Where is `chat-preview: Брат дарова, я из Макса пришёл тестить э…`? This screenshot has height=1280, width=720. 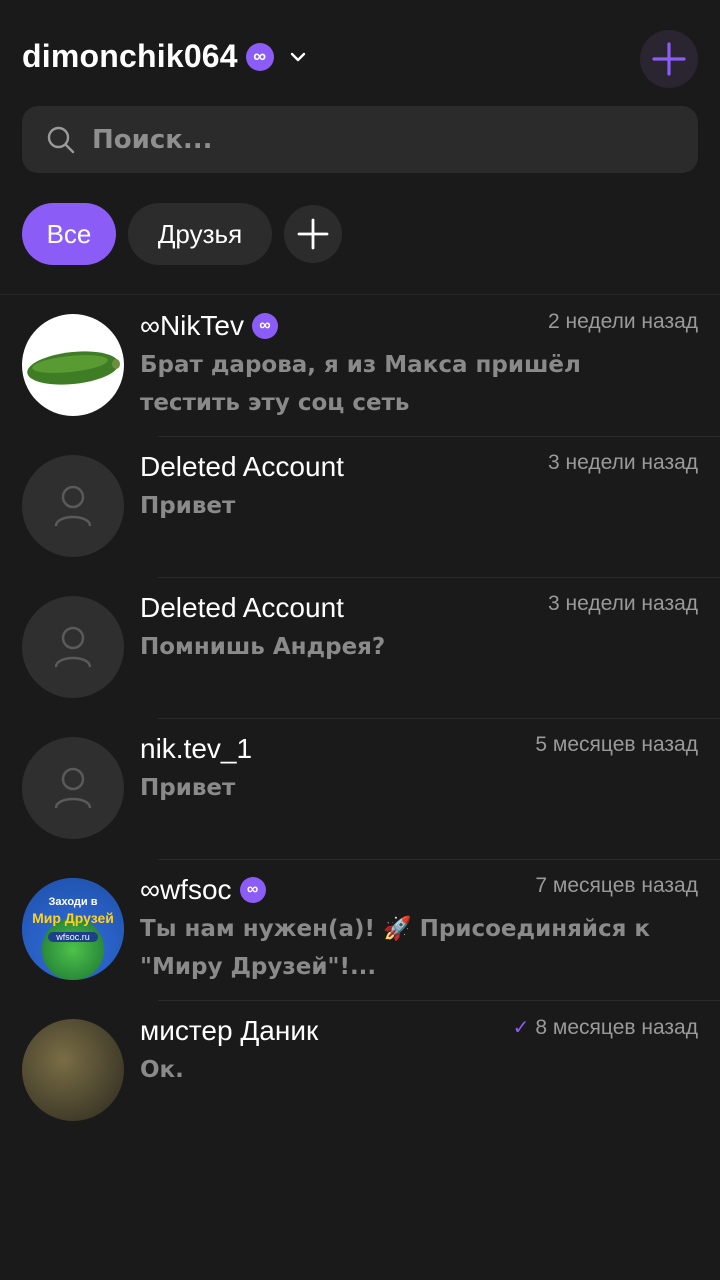
chat-preview: Брат дарова, я из Макса пришёл тестить э… is located at coordinates (360, 384).